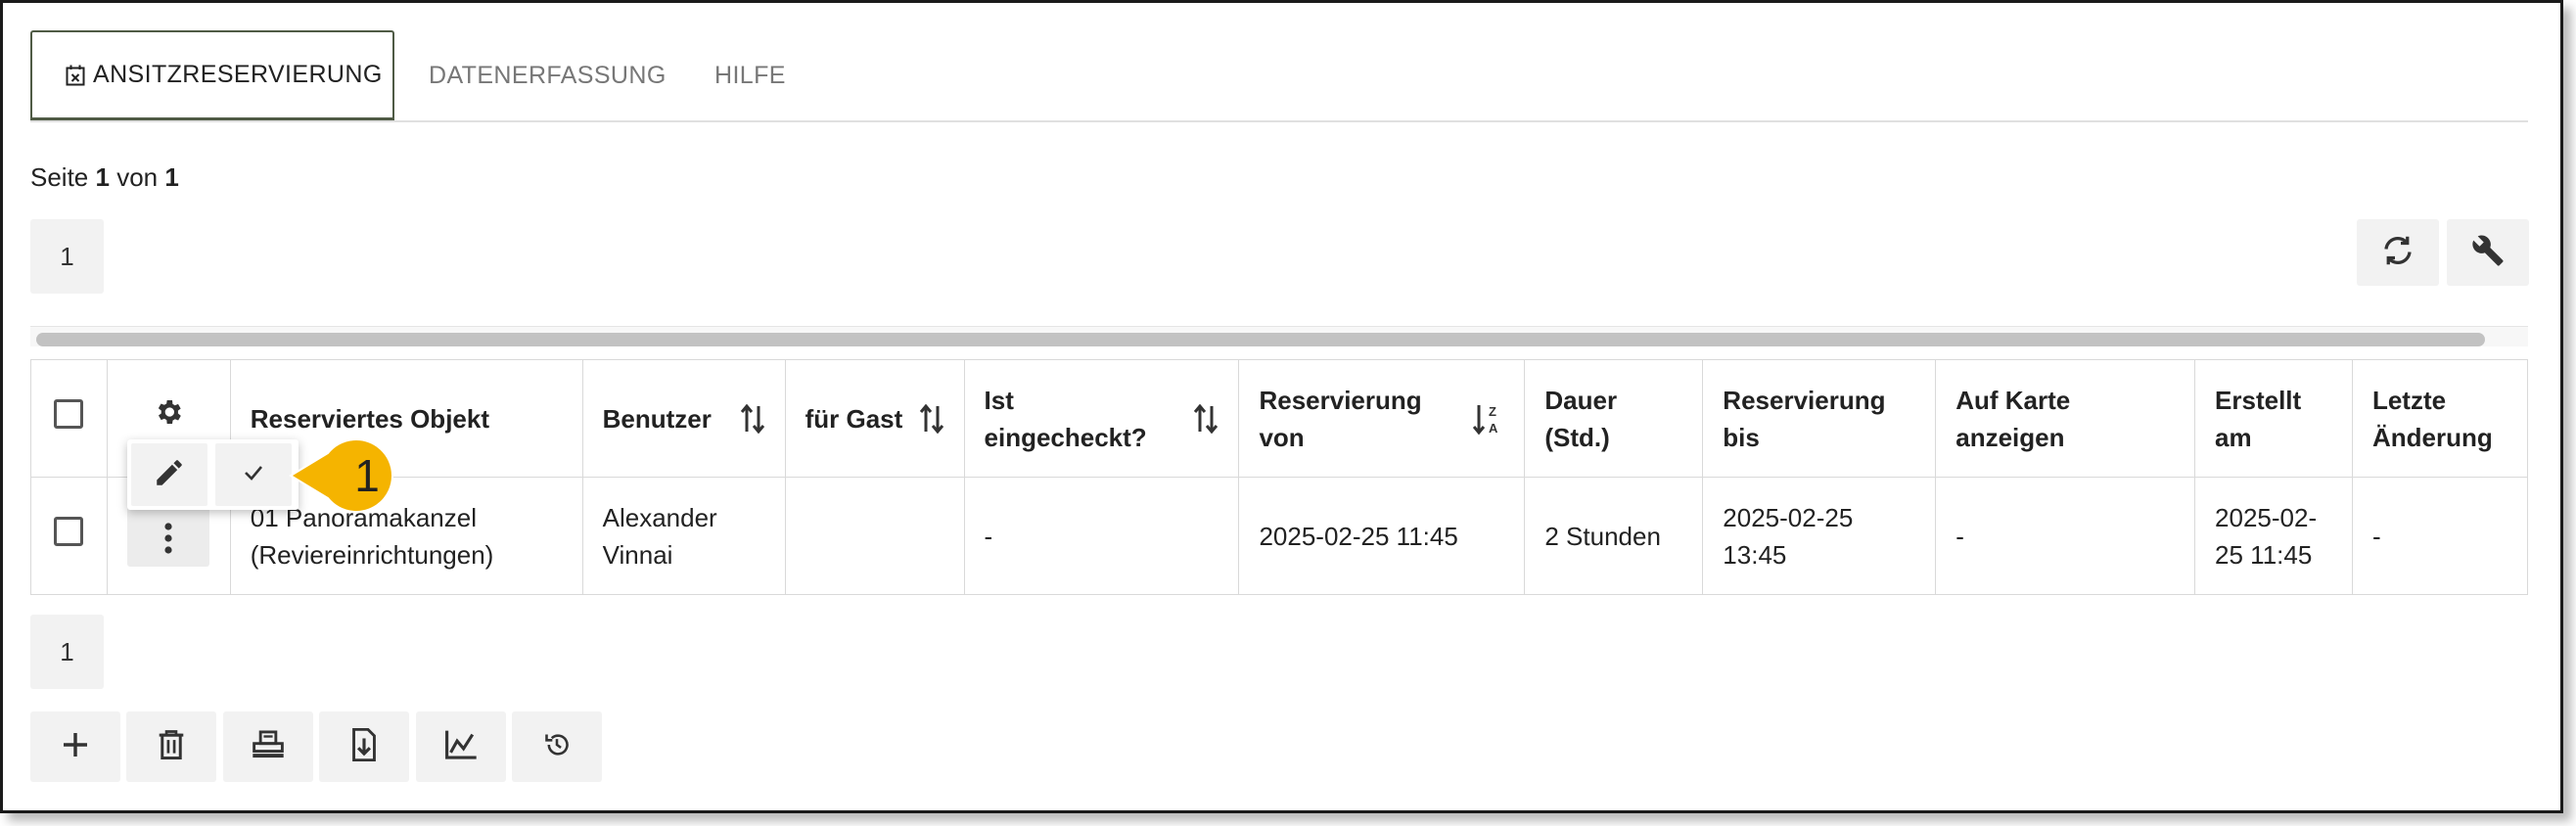  Describe the element at coordinates (1581, 418) in the screenshot. I see `column-label: Dauer (Std.)` at that location.